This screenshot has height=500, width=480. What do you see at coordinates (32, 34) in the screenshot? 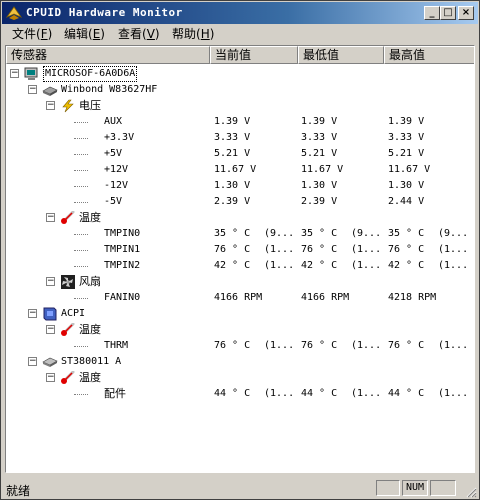
I see `menu-file: 文件(F)` at bounding box center [32, 34].